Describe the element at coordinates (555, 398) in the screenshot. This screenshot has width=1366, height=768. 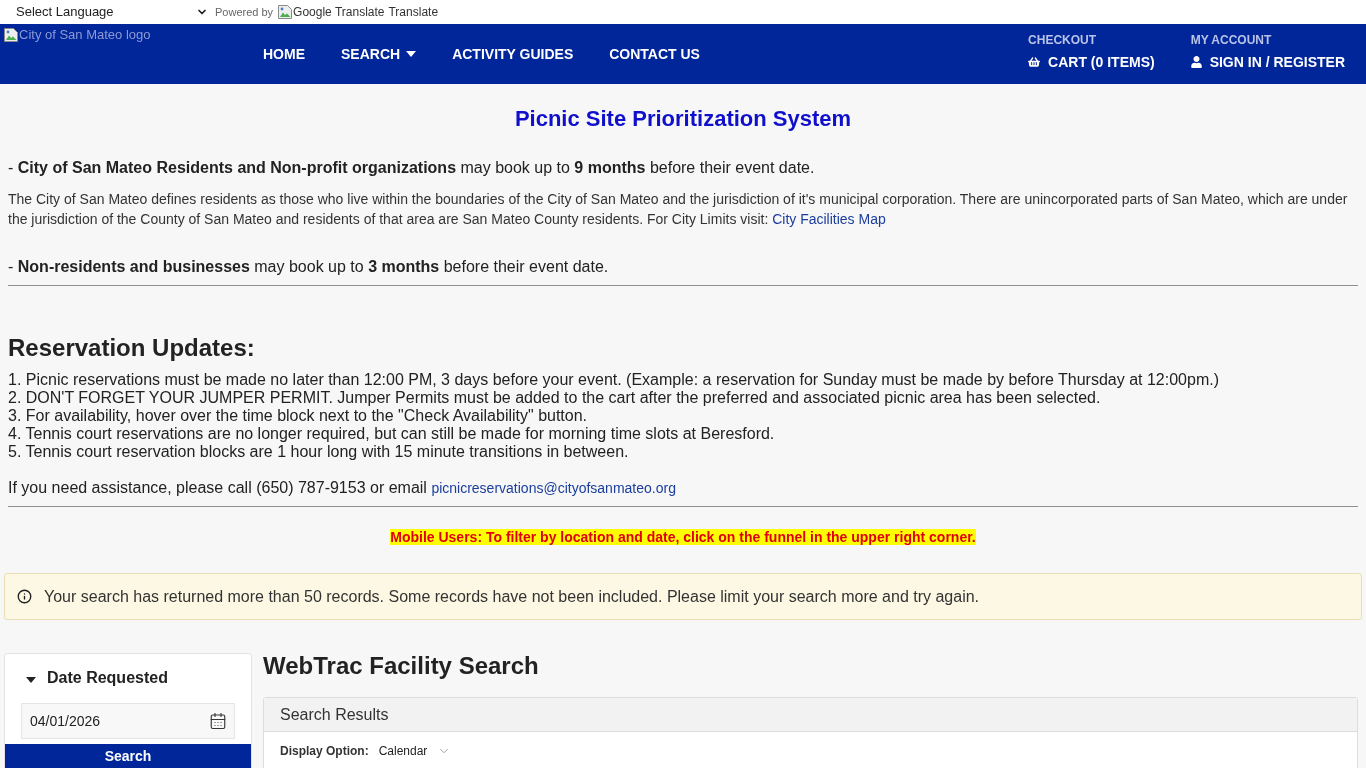
I see `update-item: 2. DON'T FORGET YOUR JUMPER PERMIT. Jumper Permits must be added to the cart after the preferred and associated picnic area has been selected.` at that location.